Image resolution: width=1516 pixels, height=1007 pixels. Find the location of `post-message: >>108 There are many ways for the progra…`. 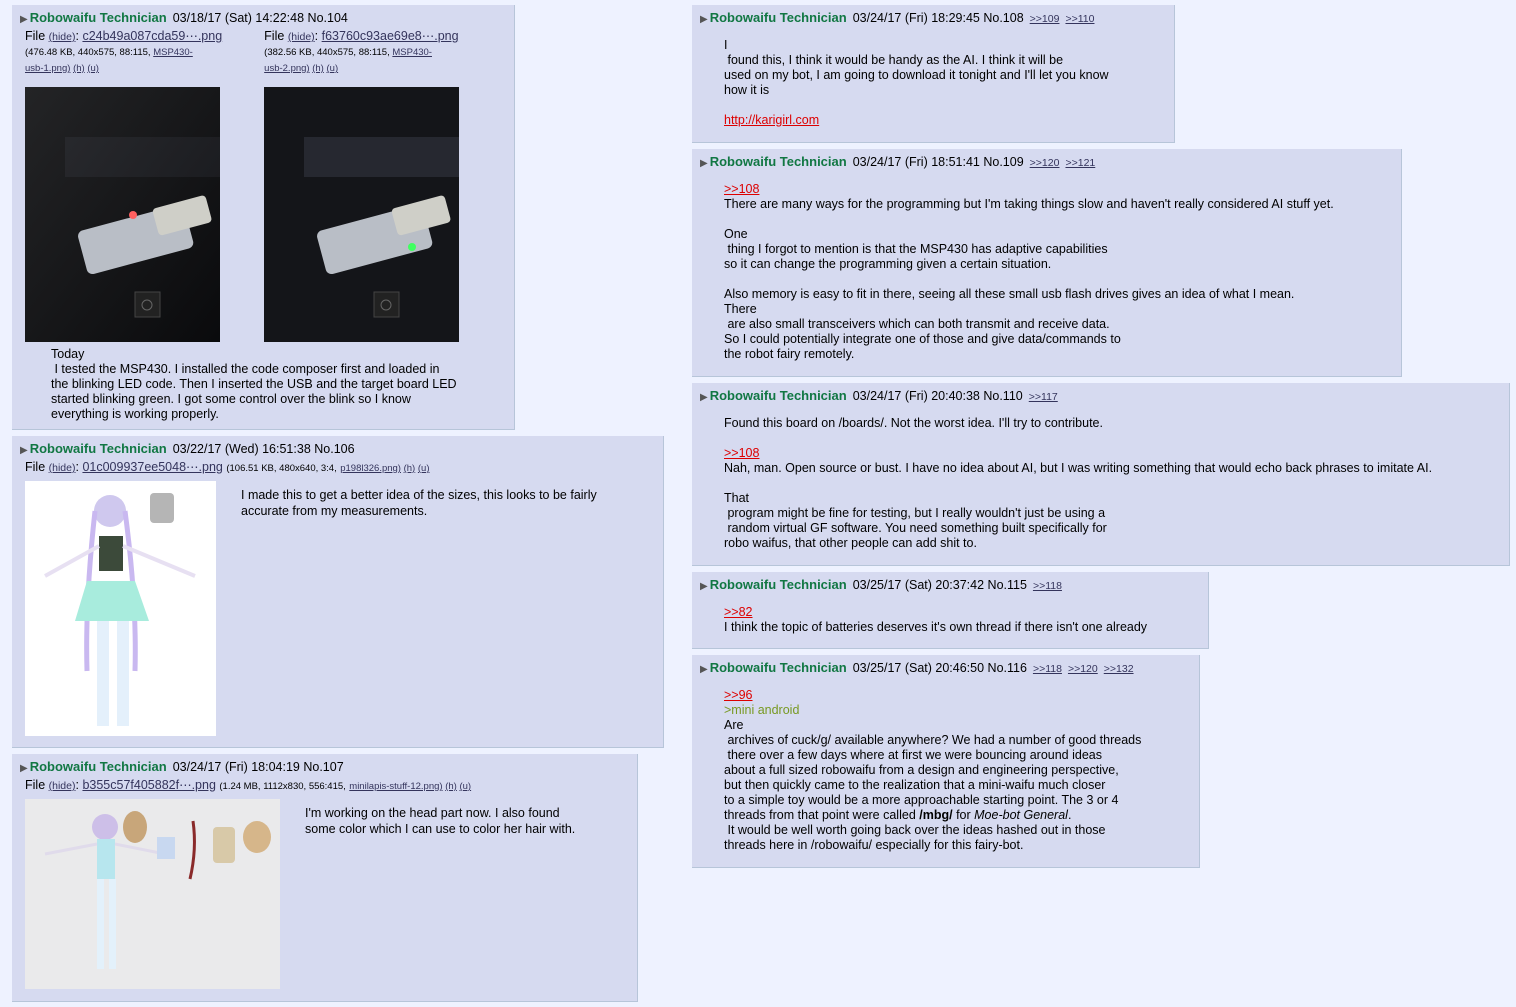

post-message: >>108 There are many ways for the progra… is located at coordinates (1029, 271).